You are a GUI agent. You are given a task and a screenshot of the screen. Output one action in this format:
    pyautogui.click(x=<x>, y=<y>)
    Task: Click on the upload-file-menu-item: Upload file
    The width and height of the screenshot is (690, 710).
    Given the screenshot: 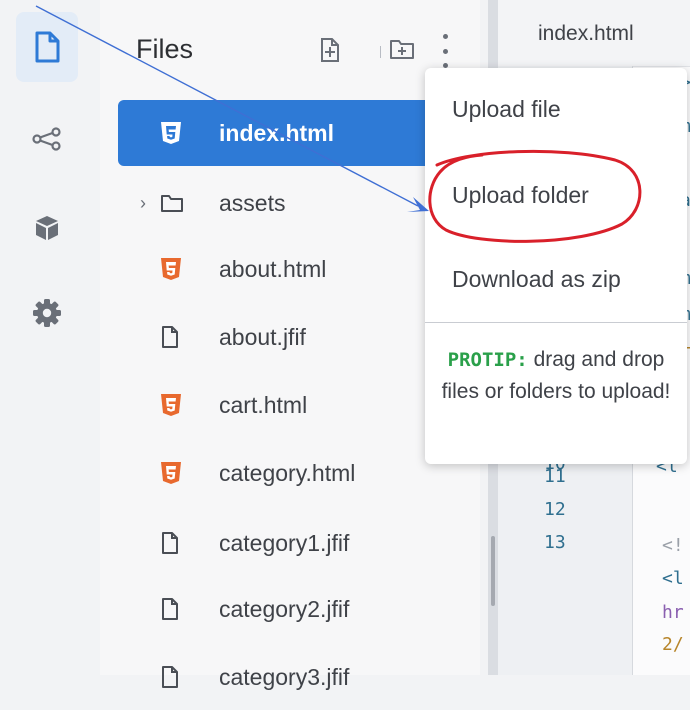 What is the action you would take?
    pyautogui.click(x=556, y=111)
    